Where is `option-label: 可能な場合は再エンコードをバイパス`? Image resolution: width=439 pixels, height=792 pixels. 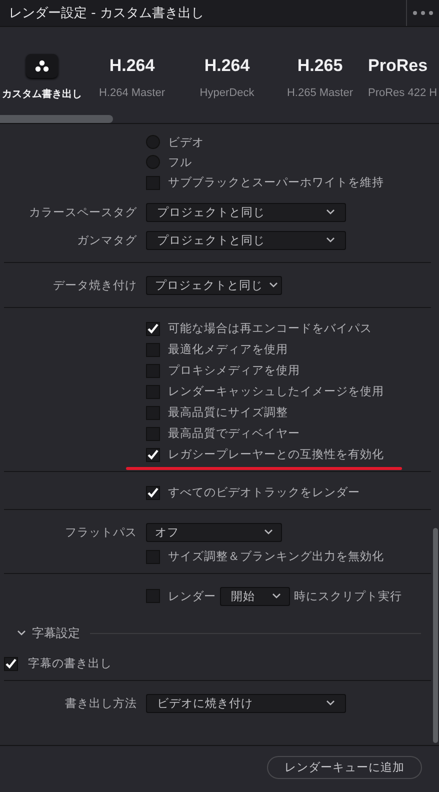 option-label: 可能な場合は再エンコードをバイパス is located at coordinates (270, 328).